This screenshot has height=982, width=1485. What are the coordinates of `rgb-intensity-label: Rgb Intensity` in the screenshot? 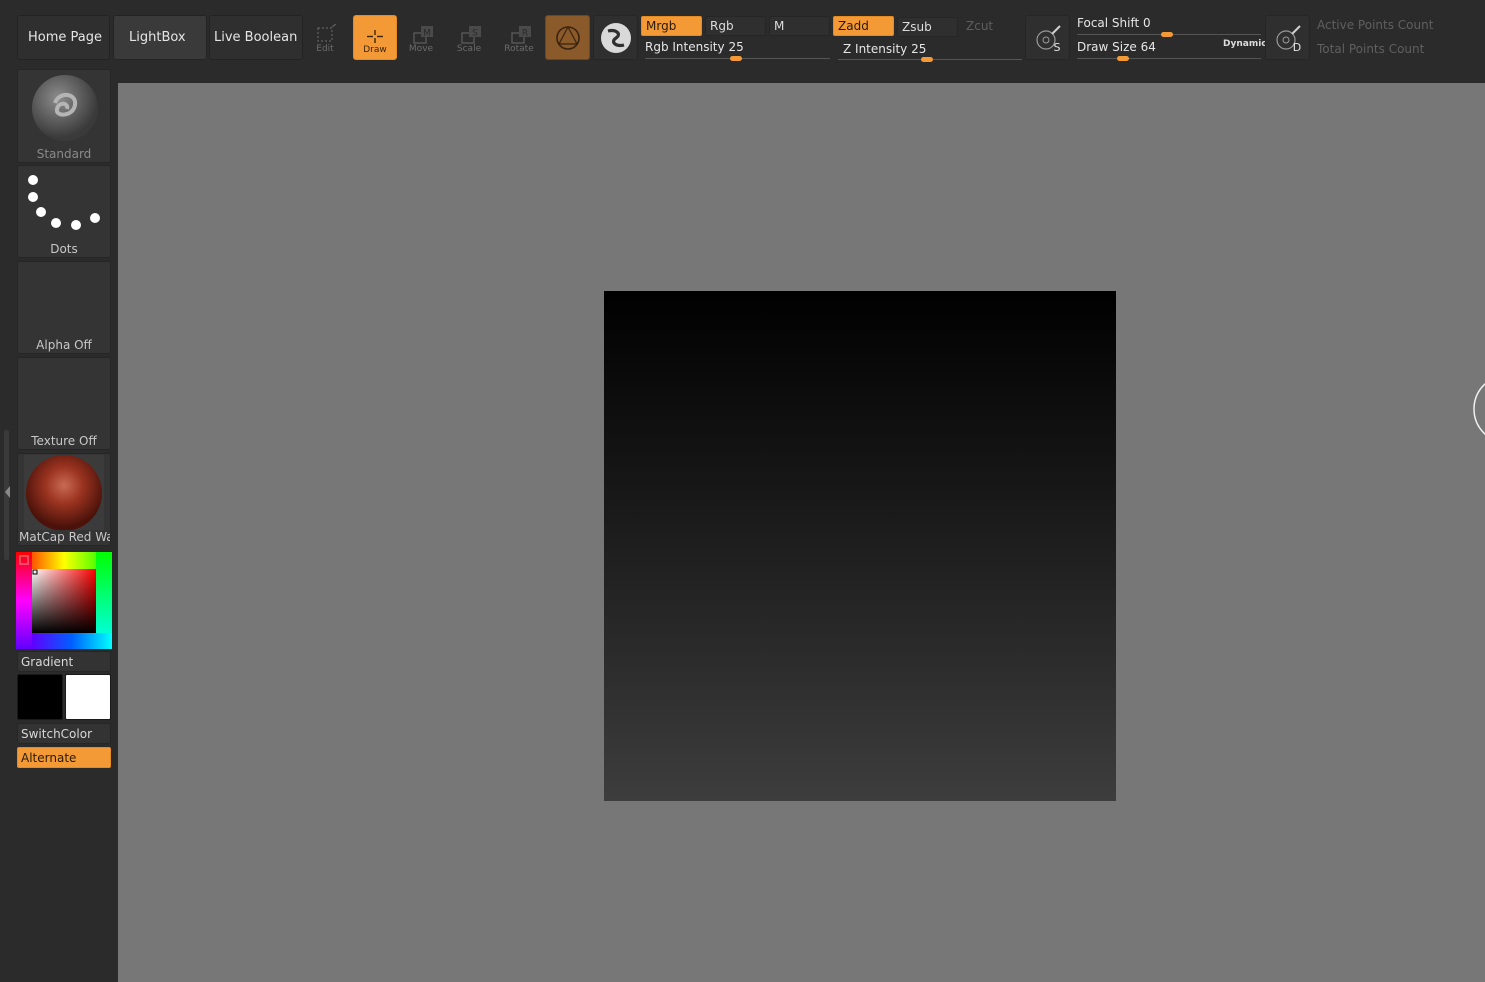 It's located at (685, 47).